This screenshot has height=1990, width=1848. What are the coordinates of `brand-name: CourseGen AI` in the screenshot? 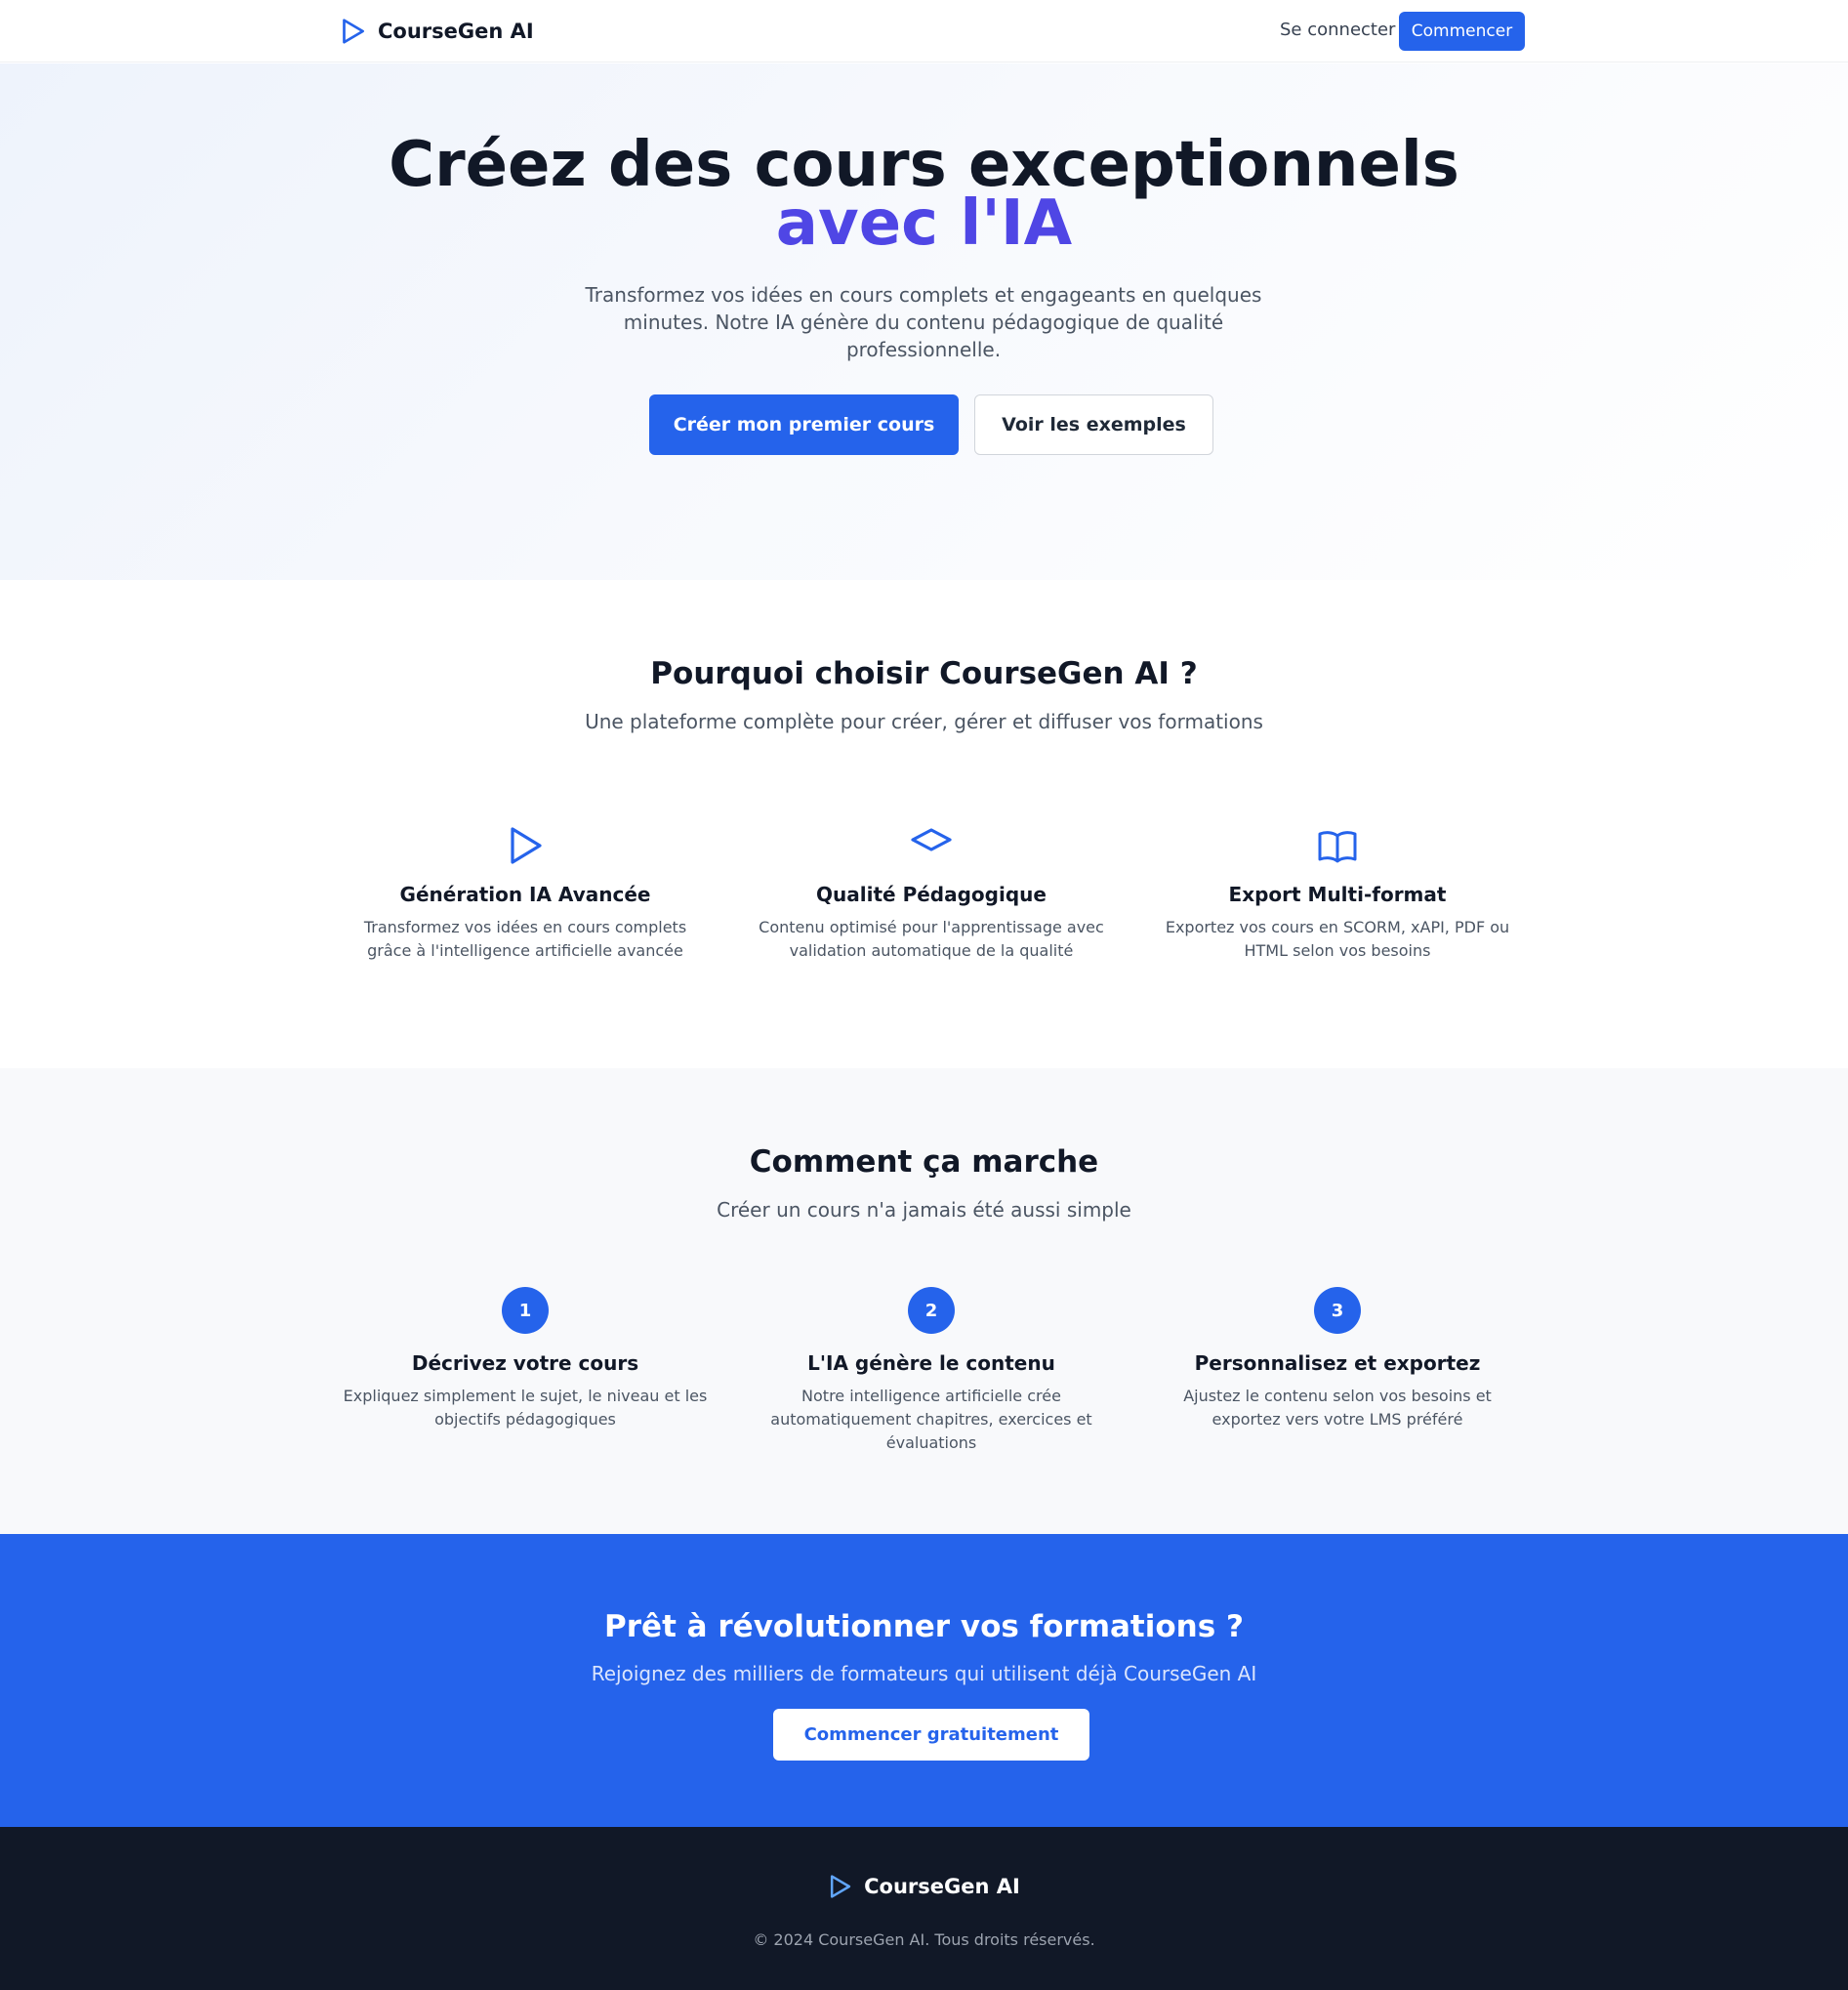 It's located at (456, 31).